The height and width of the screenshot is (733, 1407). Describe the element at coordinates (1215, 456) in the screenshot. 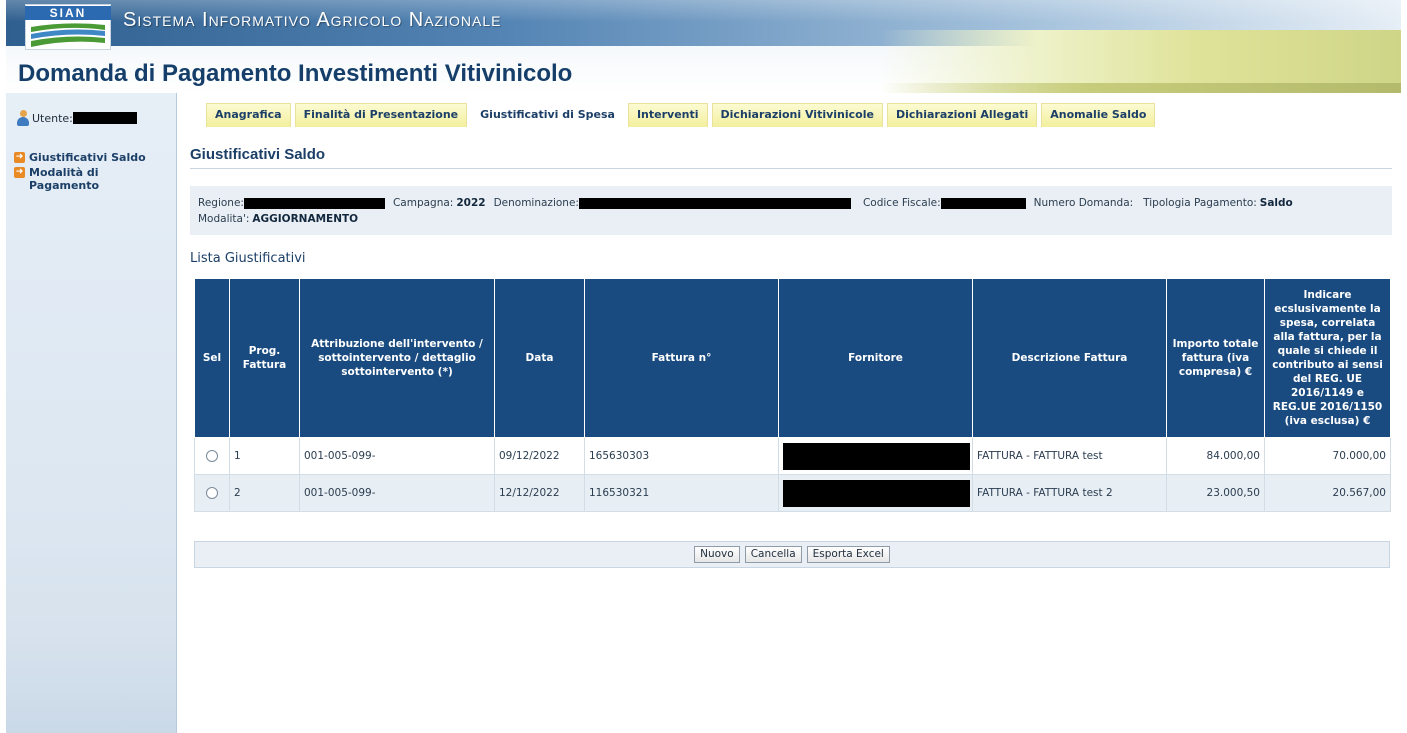

I see `cell-importo: 84.000,00` at that location.